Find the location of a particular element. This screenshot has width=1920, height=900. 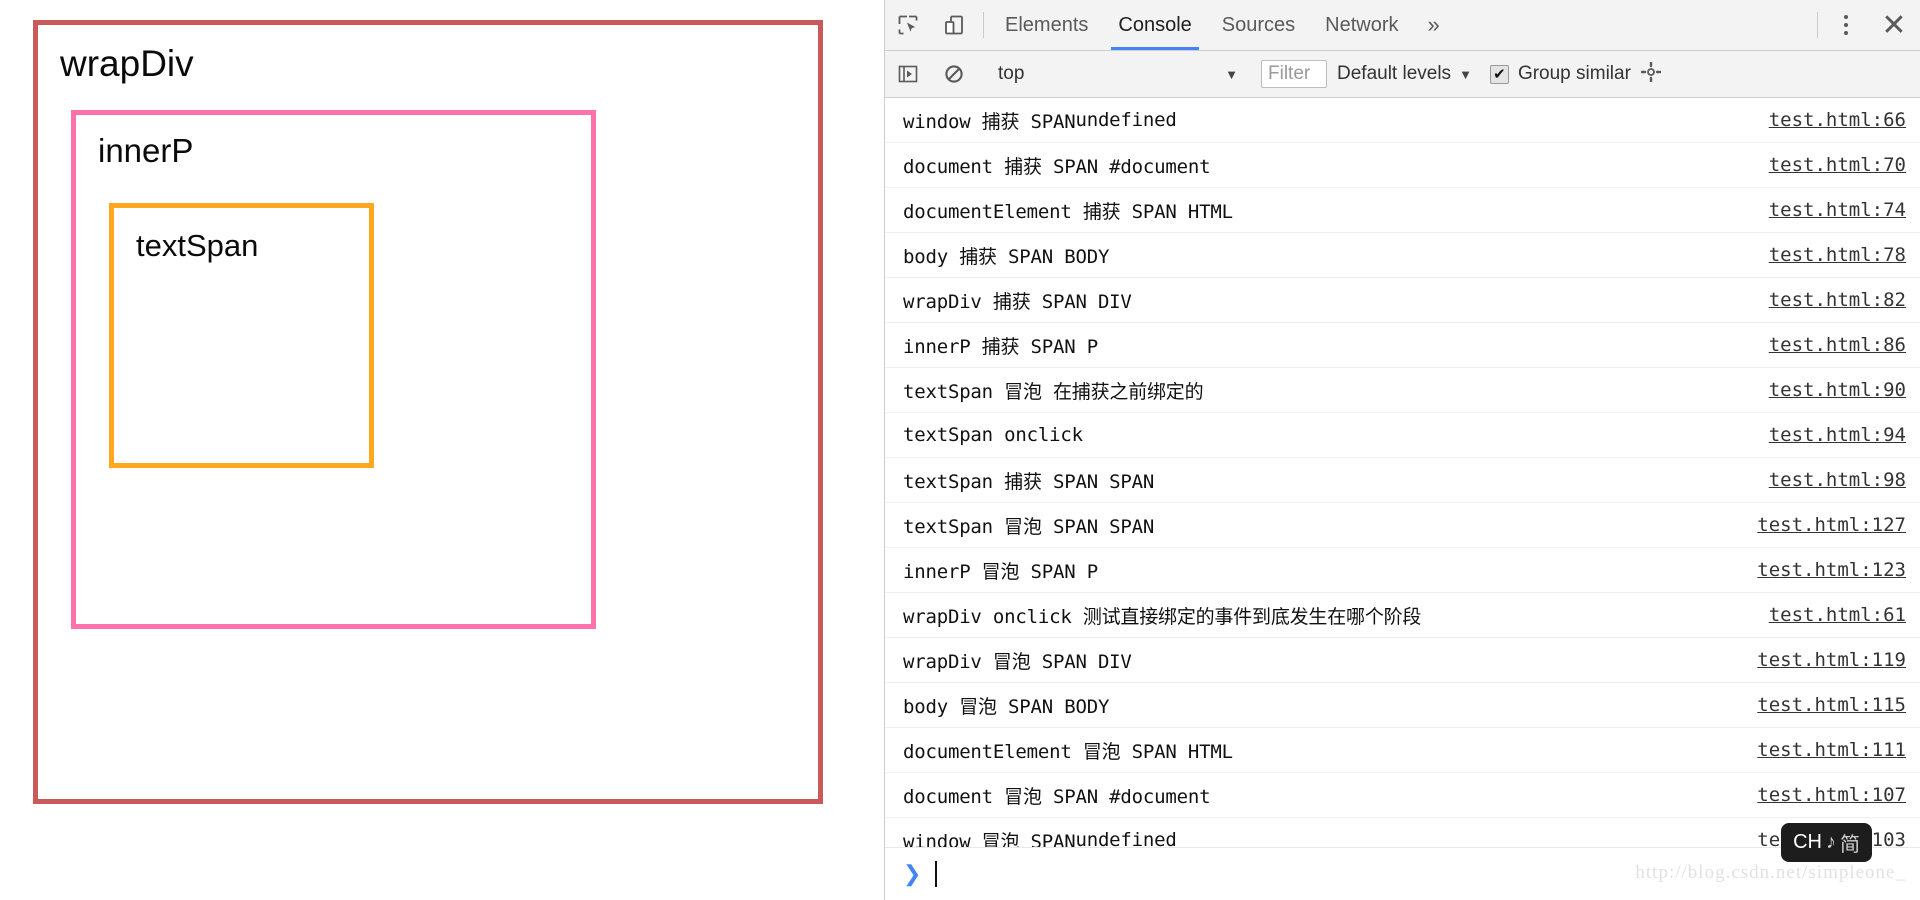

toolbar-divider is located at coordinates (983, 25).